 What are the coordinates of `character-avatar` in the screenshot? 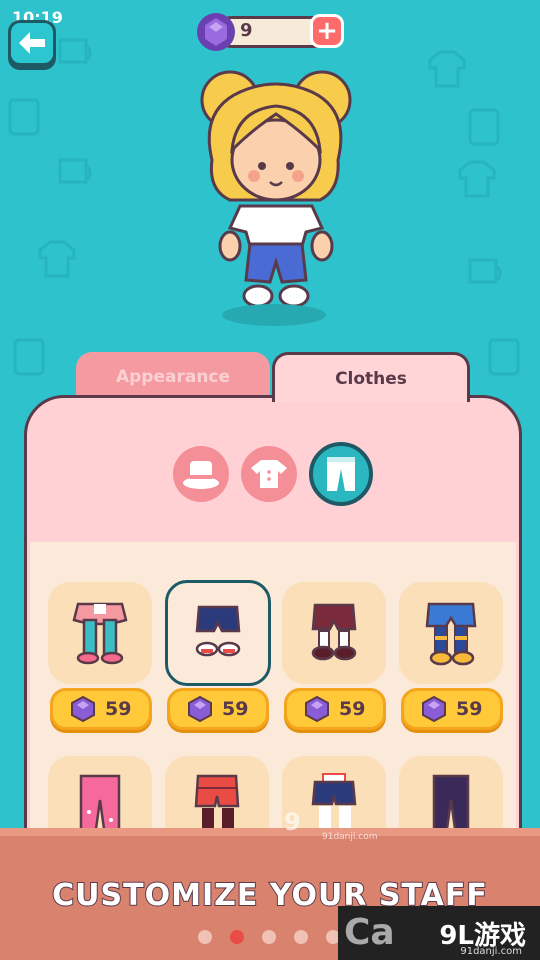 It's located at (276, 189).